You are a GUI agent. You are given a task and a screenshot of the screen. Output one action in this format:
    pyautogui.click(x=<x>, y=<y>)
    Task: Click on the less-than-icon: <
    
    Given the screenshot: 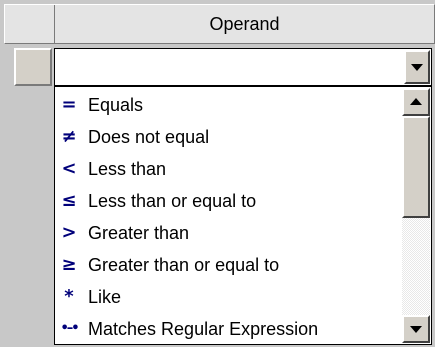 What is the action you would take?
    pyautogui.click(x=69, y=168)
    